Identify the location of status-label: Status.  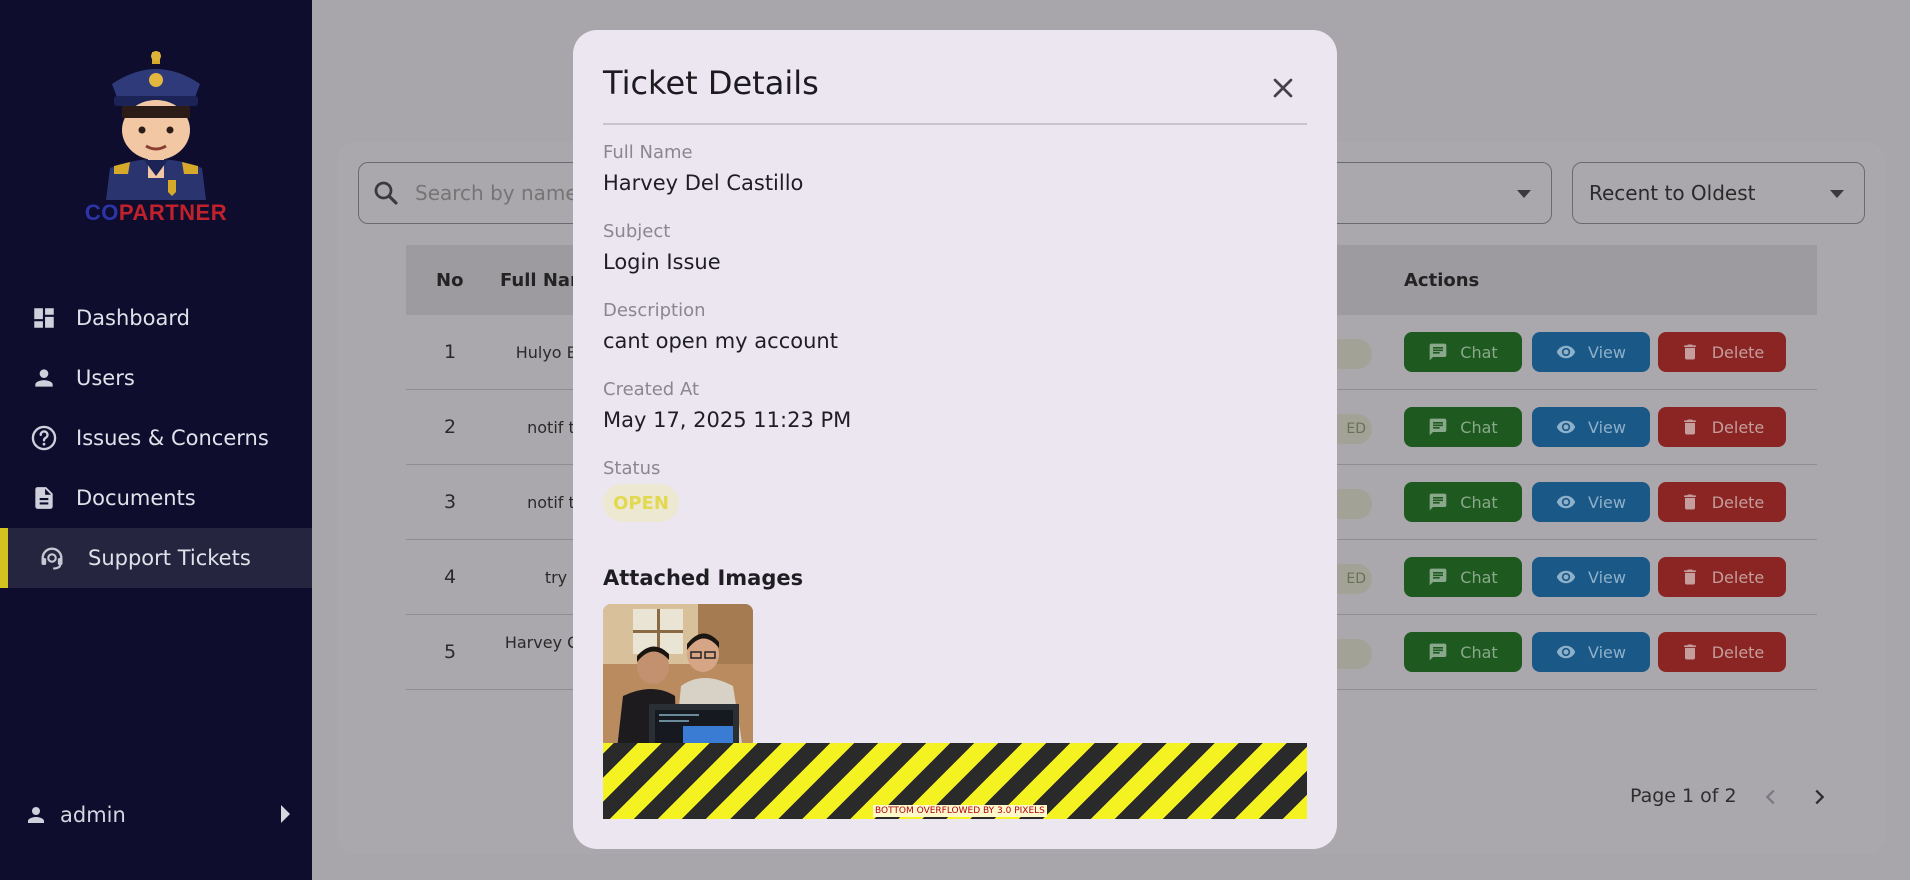
(632, 468).